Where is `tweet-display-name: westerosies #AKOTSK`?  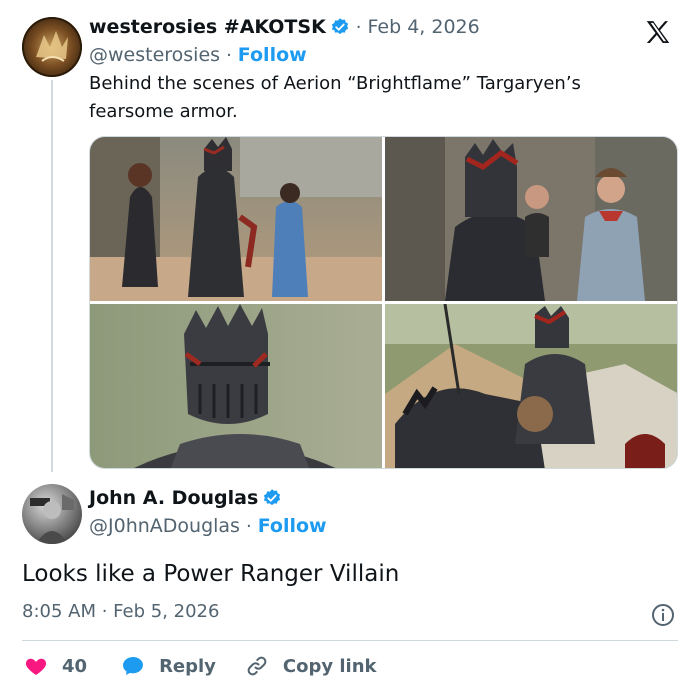 tweet-display-name: westerosies #AKOTSK is located at coordinates (207, 27).